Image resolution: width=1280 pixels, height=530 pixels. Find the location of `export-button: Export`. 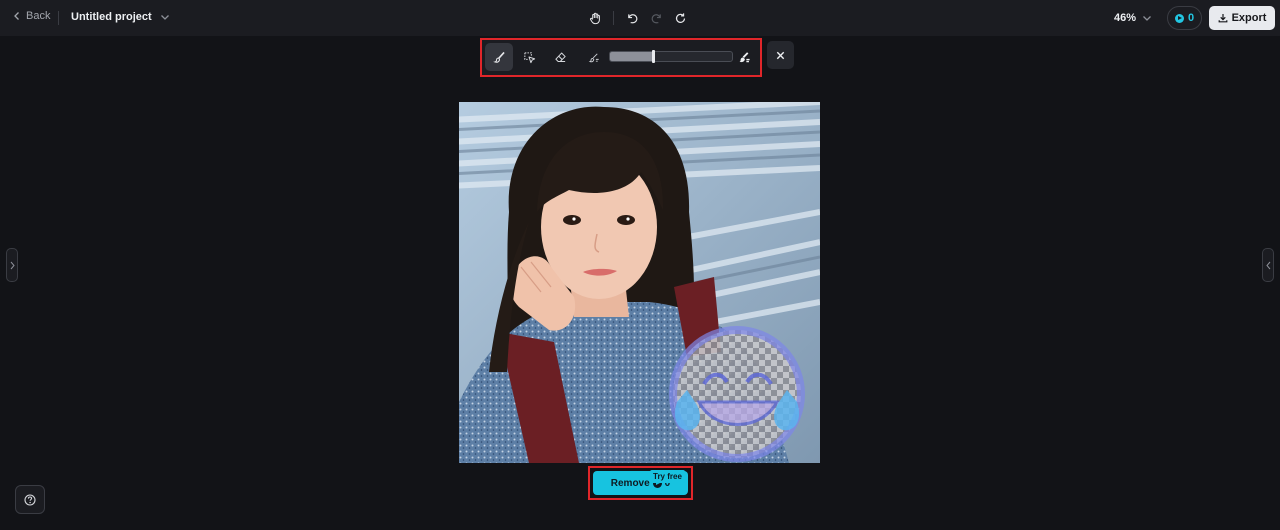

export-button: Export is located at coordinates (1242, 18).